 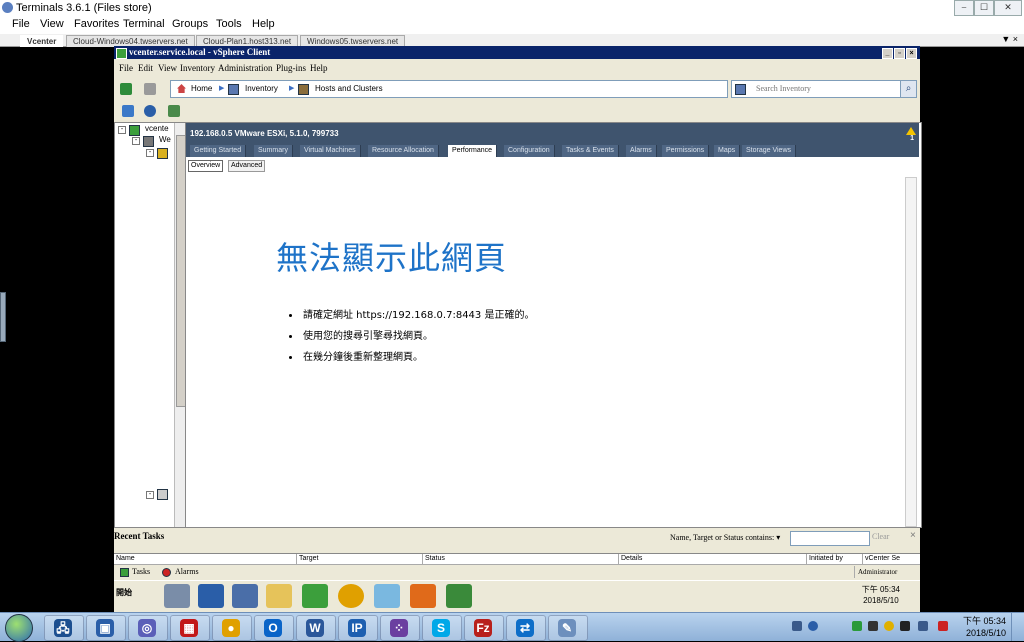 I want to click on vsphere-minimize-button: _, so click(x=887, y=53).